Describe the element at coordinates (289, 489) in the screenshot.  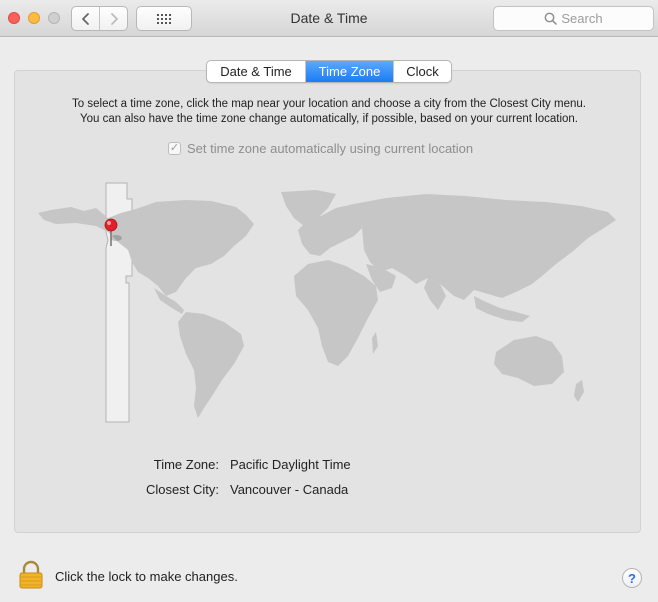
I see `closest-city-value: Vancouver - Canada` at that location.